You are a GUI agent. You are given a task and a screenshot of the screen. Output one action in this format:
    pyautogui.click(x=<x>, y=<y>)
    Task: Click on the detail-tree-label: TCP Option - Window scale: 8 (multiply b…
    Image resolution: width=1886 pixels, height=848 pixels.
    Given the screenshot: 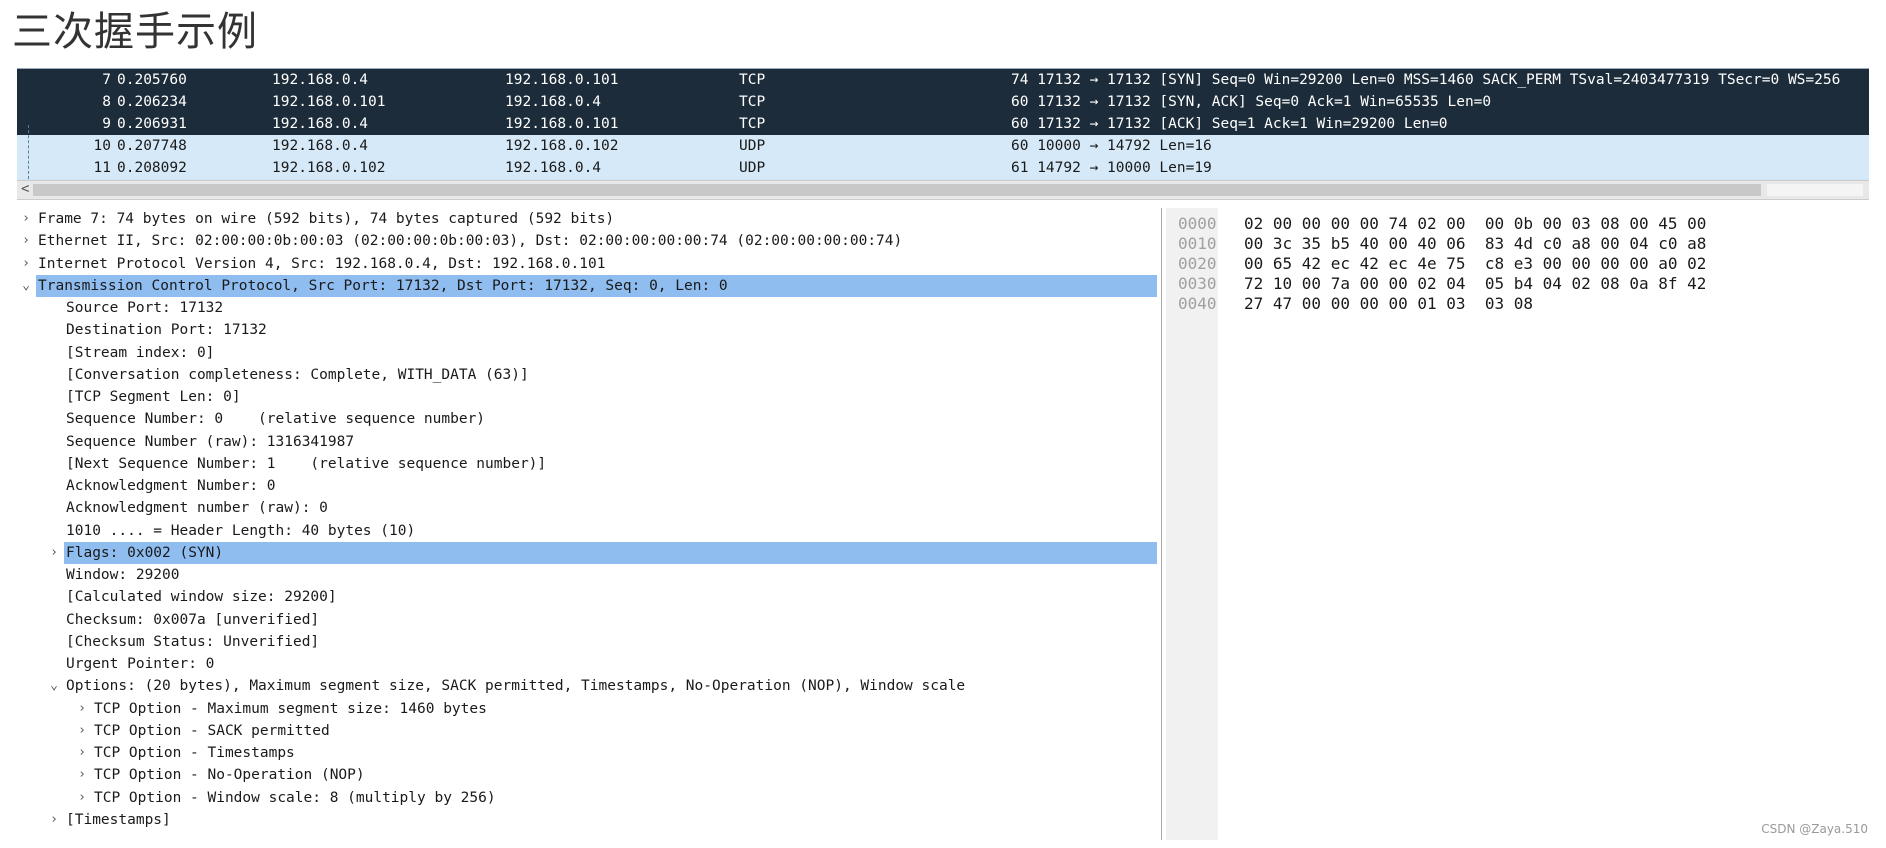 What is the action you would take?
    pyautogui.click(x=295, y=797)
    